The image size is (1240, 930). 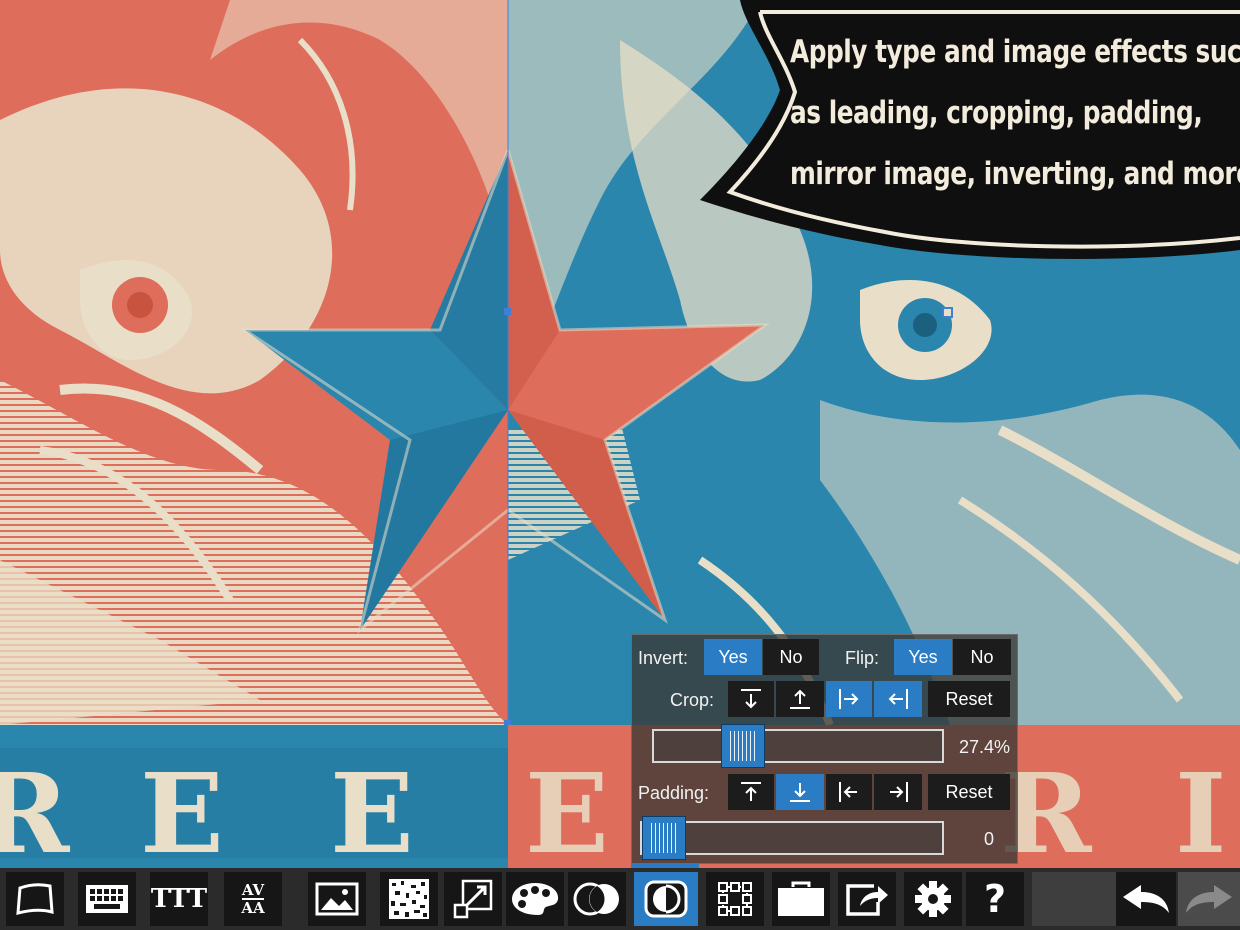 I want to click on image-tool-button, so click(x=337, y=899).